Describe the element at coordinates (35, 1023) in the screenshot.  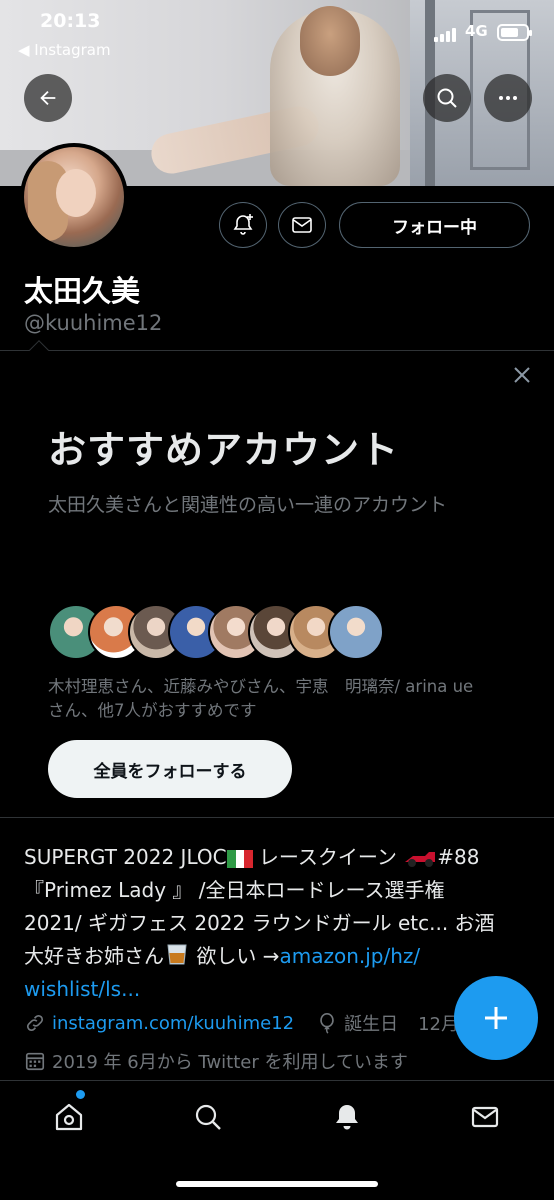
I see `link-icon` at that location.